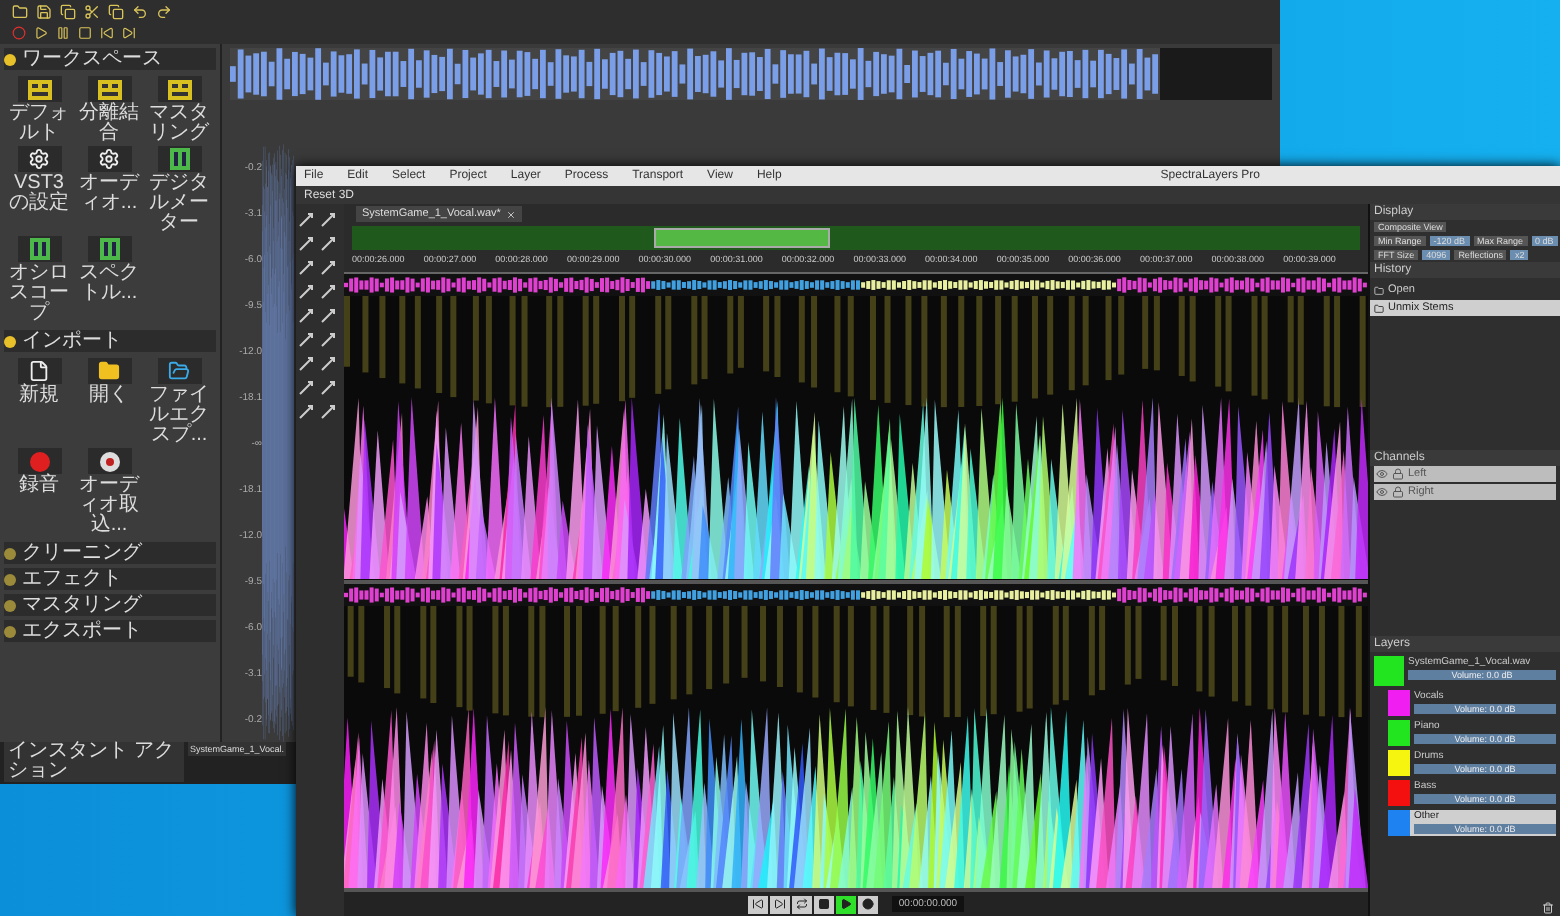  Describe the element at coordinates (39, 124) in the screenshot. I see `tile-label: デフォルト` at that location.